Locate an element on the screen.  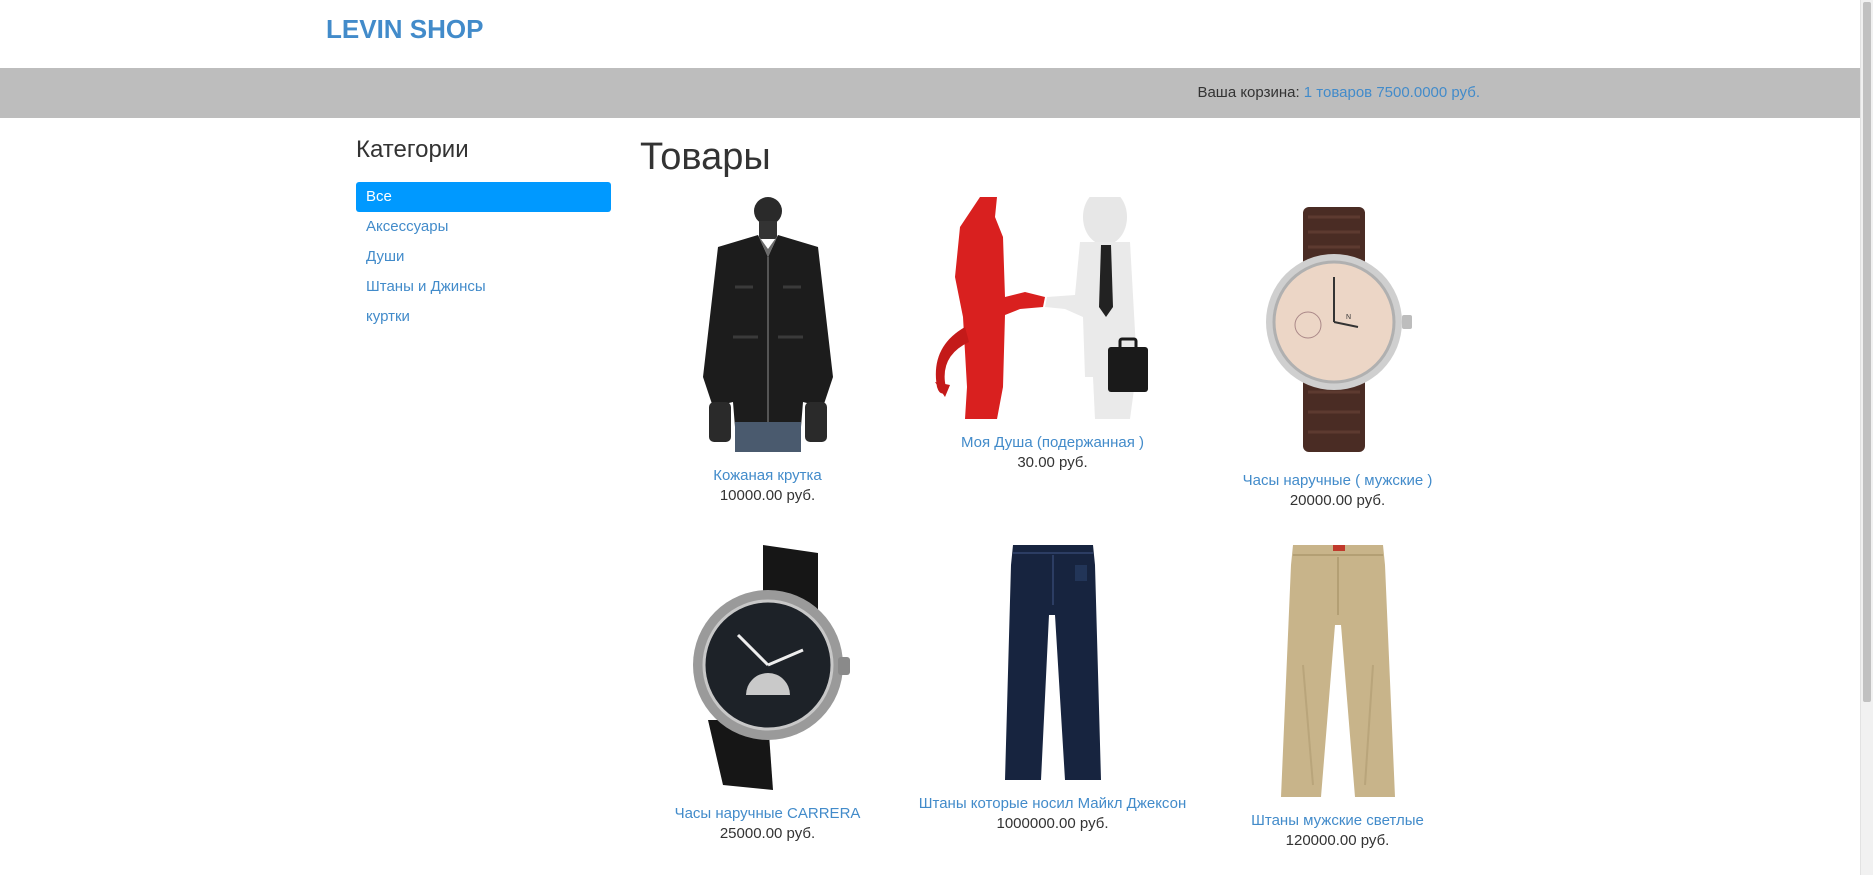
page-title: Товары is located at coordinates (705, 157).